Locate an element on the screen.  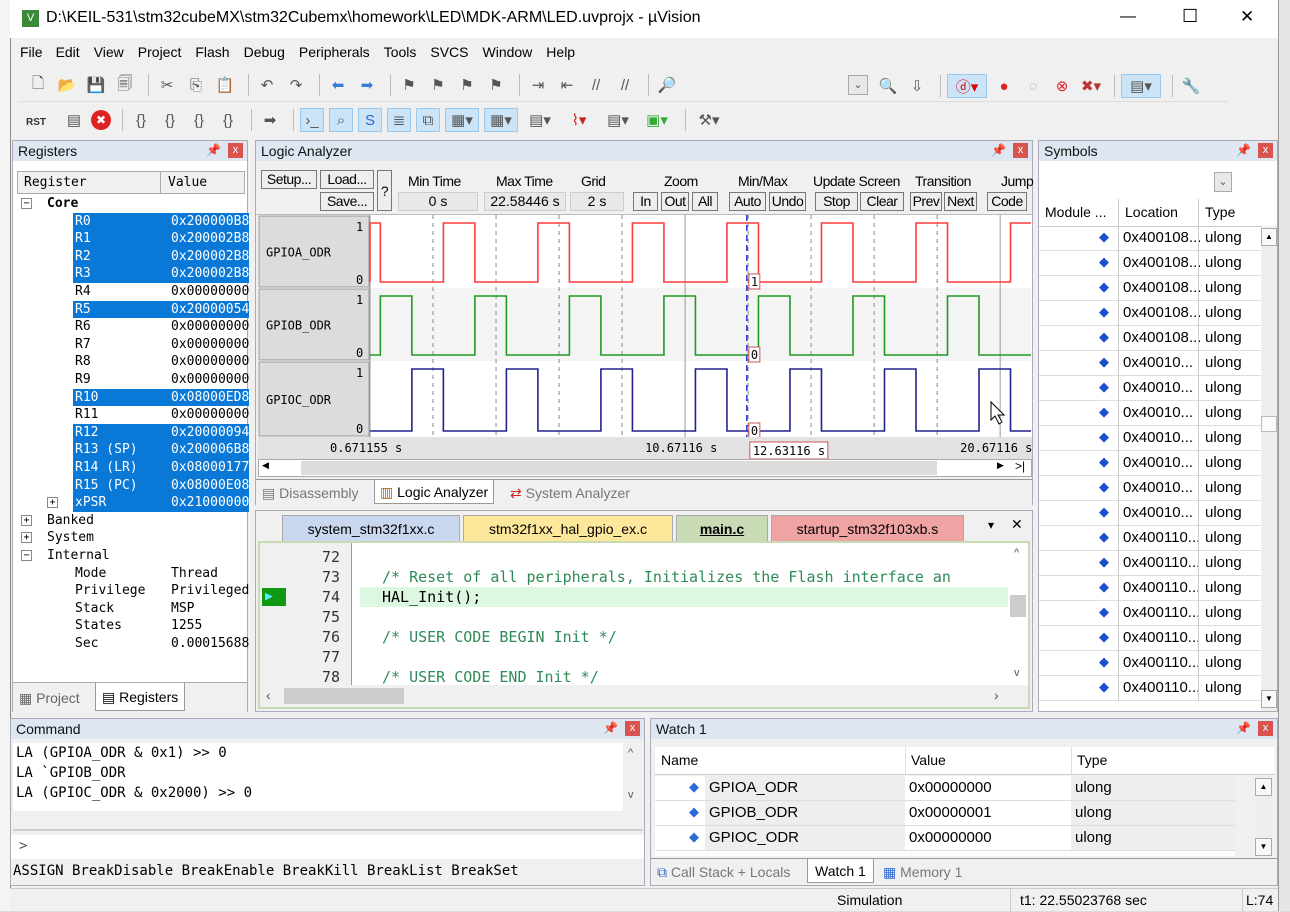
code-line: 76 /* USER CODE BEGIN Init */ is located at coordinates (640, 637).